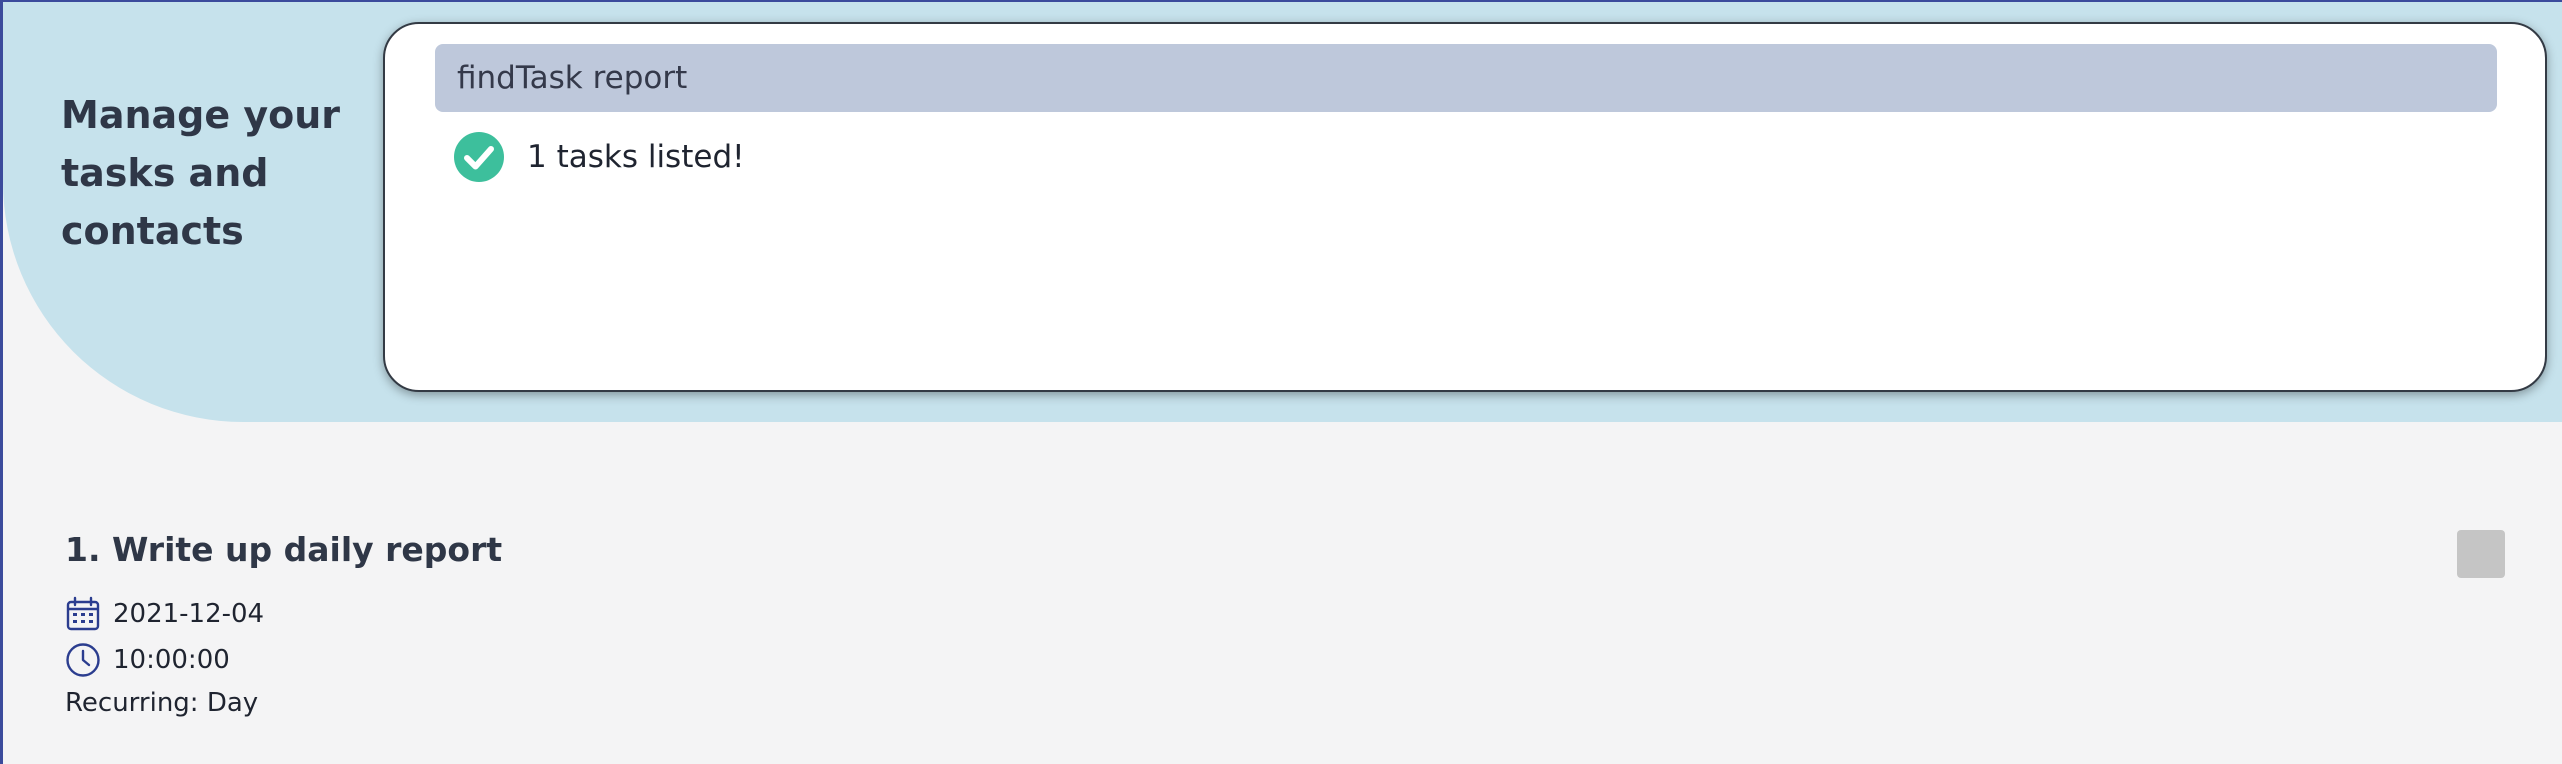 The image size is (2562, 764). I want to click on result-display: 1 tasks listed!, so click(599, 157).